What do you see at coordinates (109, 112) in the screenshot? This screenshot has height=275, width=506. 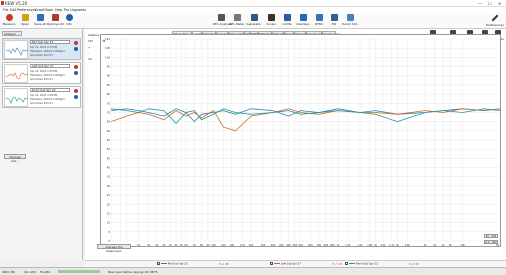 I see `y-tick-label: 70` at bounding box center [109, 112].